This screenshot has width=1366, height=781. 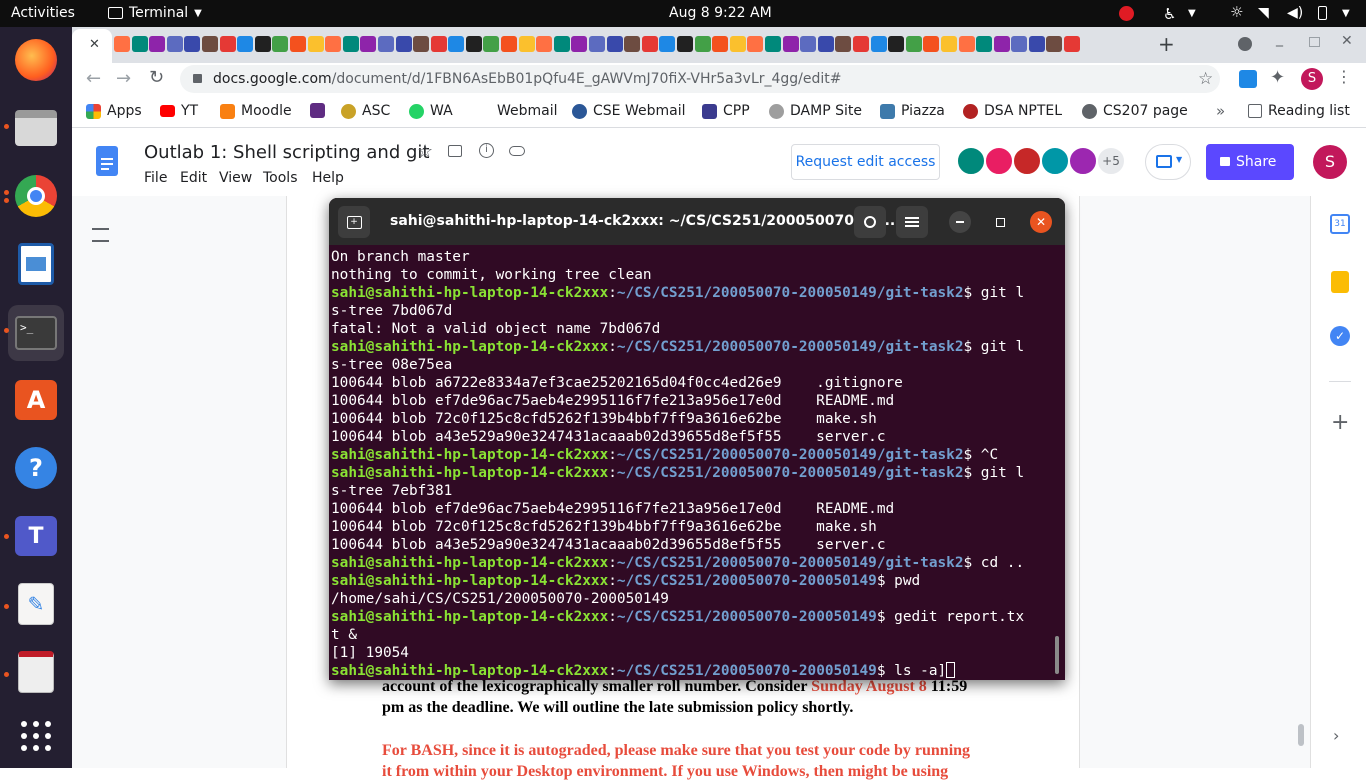 What do you see at coordinates (1279, 39) in the screenshot?
I see `minimize-icon: _` at bounding box center [1279, 39].